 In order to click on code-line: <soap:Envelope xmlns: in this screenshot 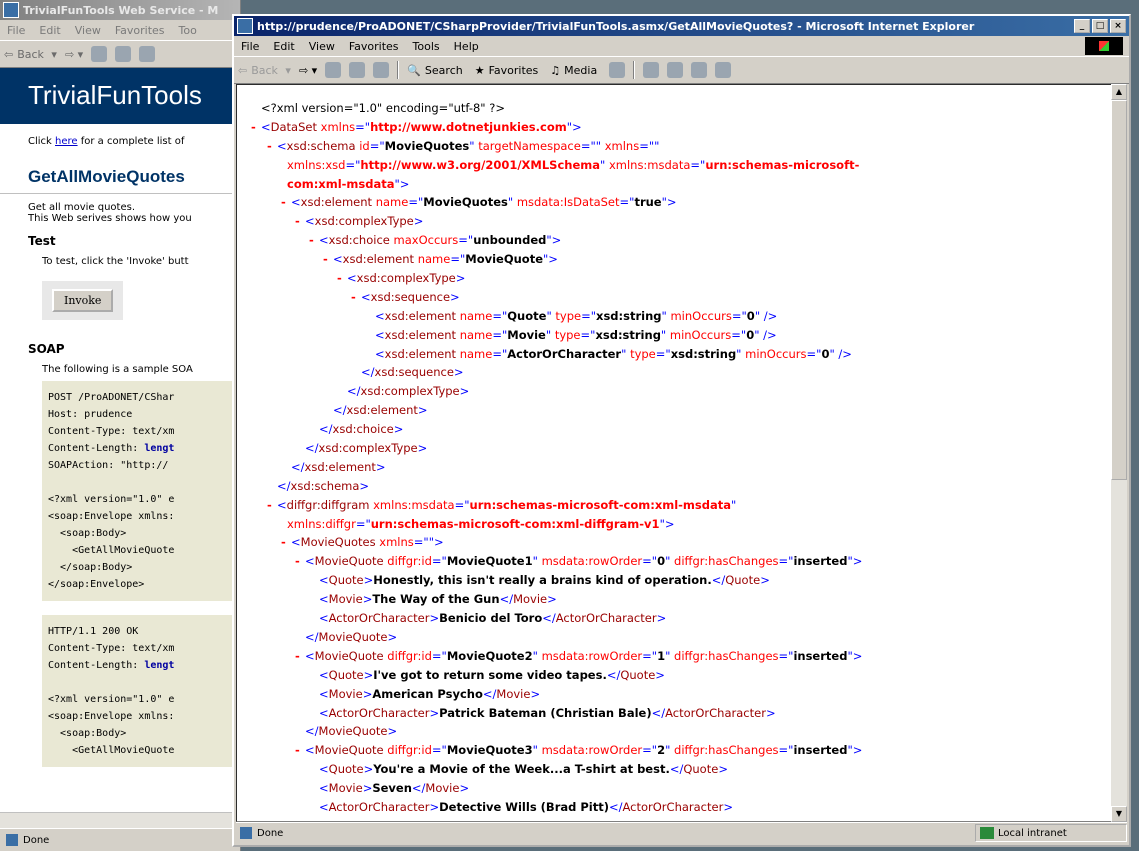, I will do `click(111, 516)`.